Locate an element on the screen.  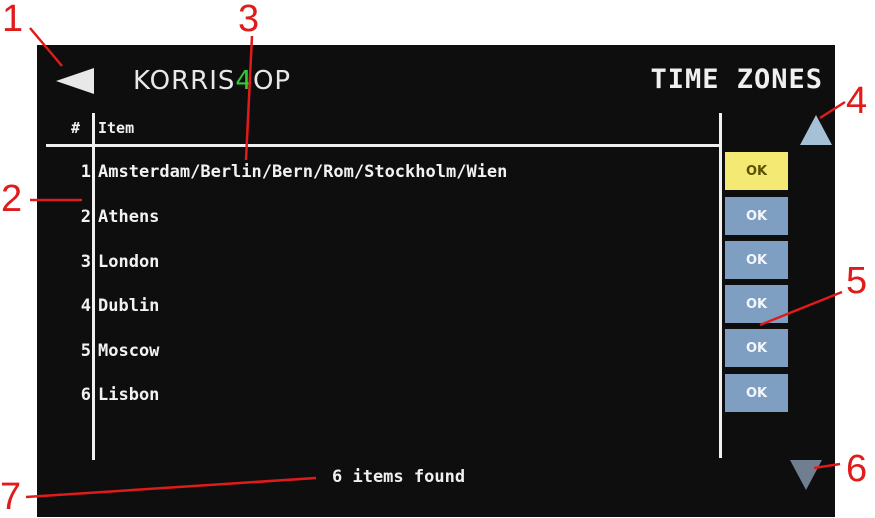
row-item-name: Amsterdam/Berlin/Bern/Rom/Stockholm/Wien is located at coordinates (303, 172).